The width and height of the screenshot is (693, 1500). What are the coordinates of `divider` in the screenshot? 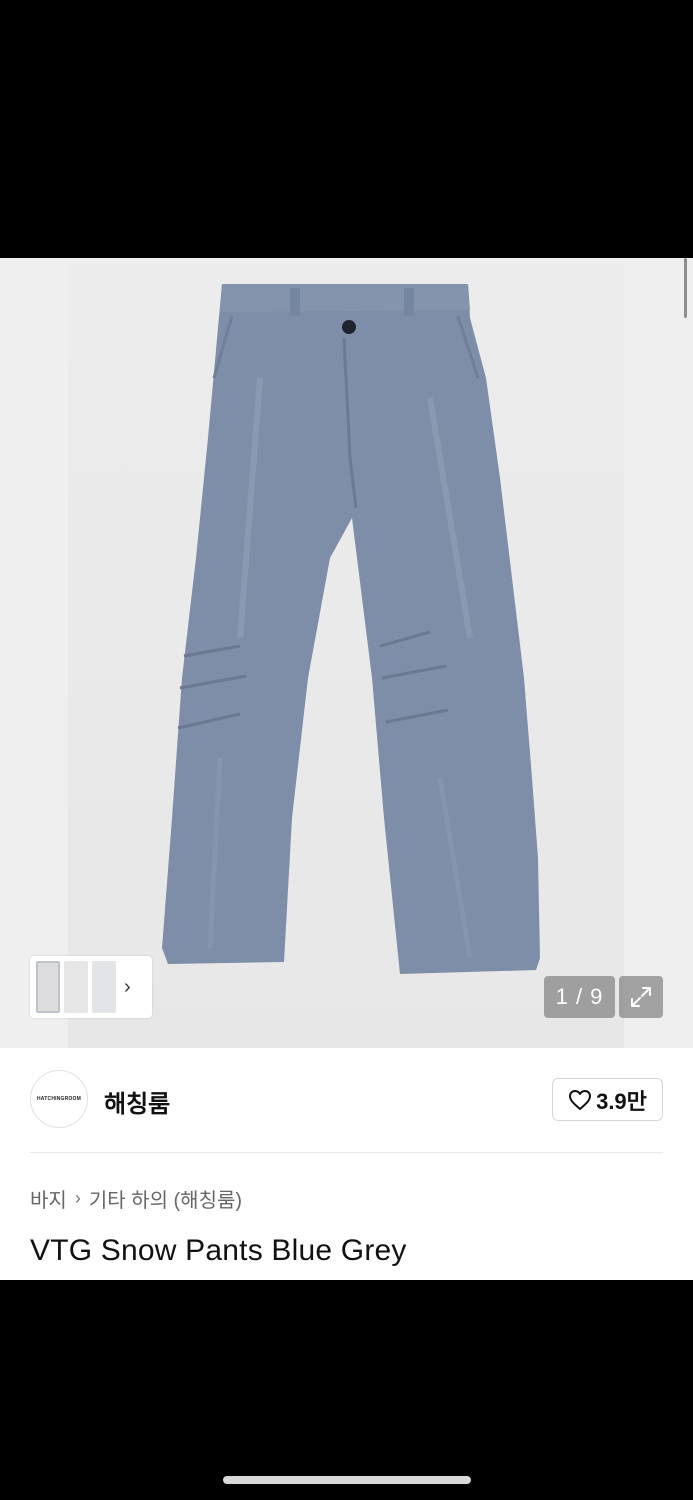 It's located at (346, 1152).